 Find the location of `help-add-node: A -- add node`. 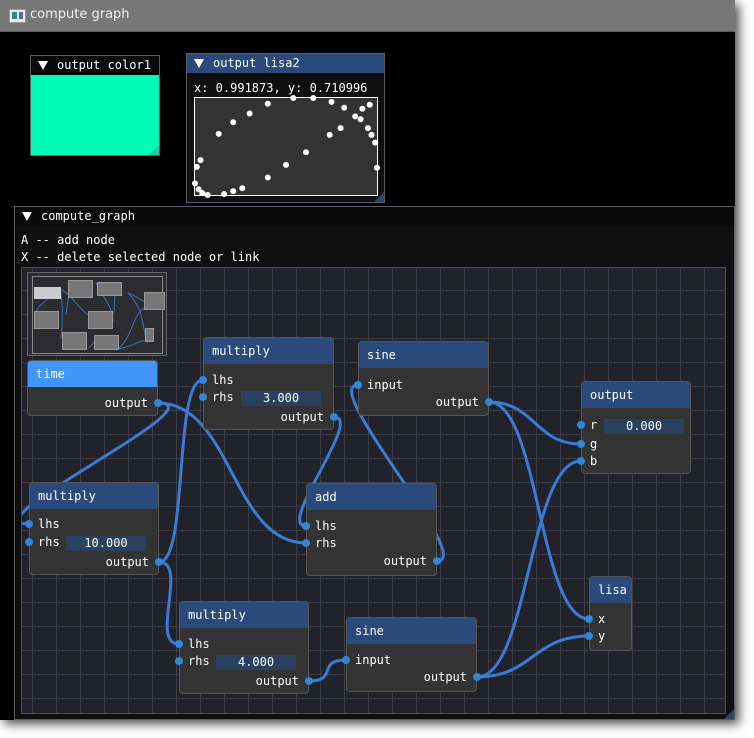

help-add-node: A -- add node is located at coordinates (68, 240).